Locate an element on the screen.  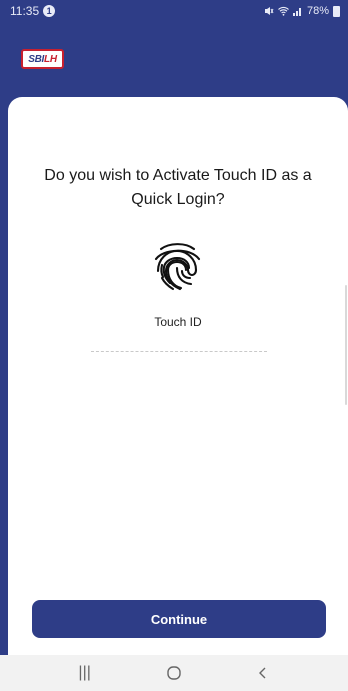
battery-percent: 78% is located at coordinates (317, 11).